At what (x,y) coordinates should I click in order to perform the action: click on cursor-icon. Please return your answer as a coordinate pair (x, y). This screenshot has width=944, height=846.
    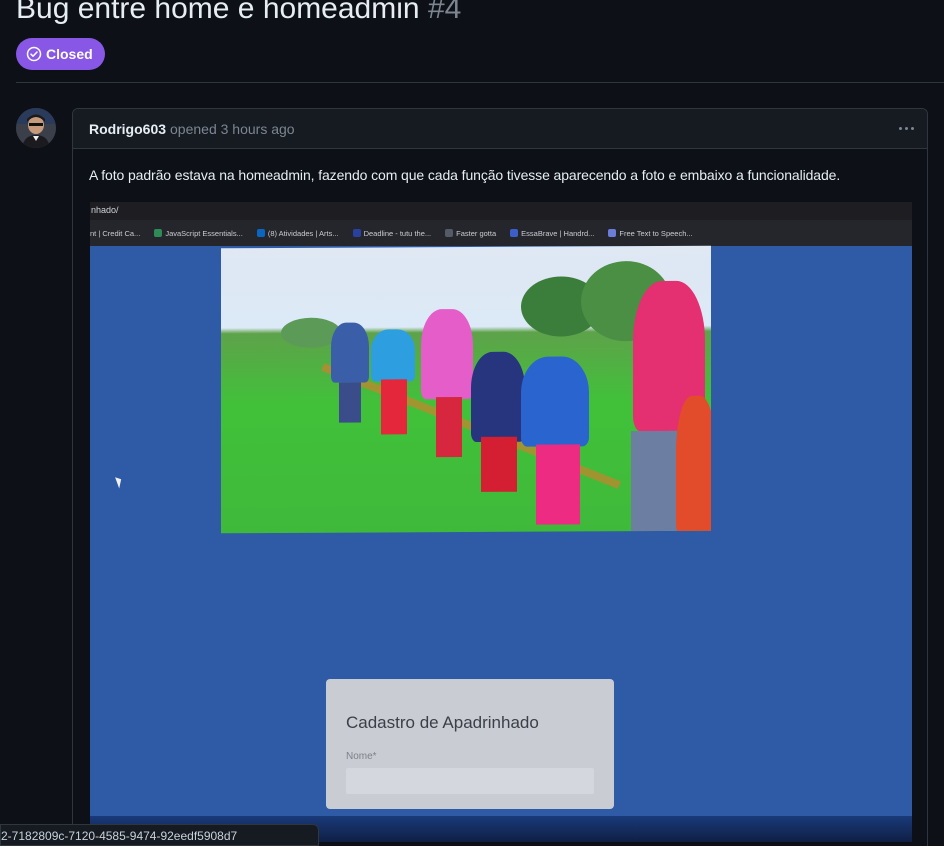
    Looking at the image, I should click on (119, 482).